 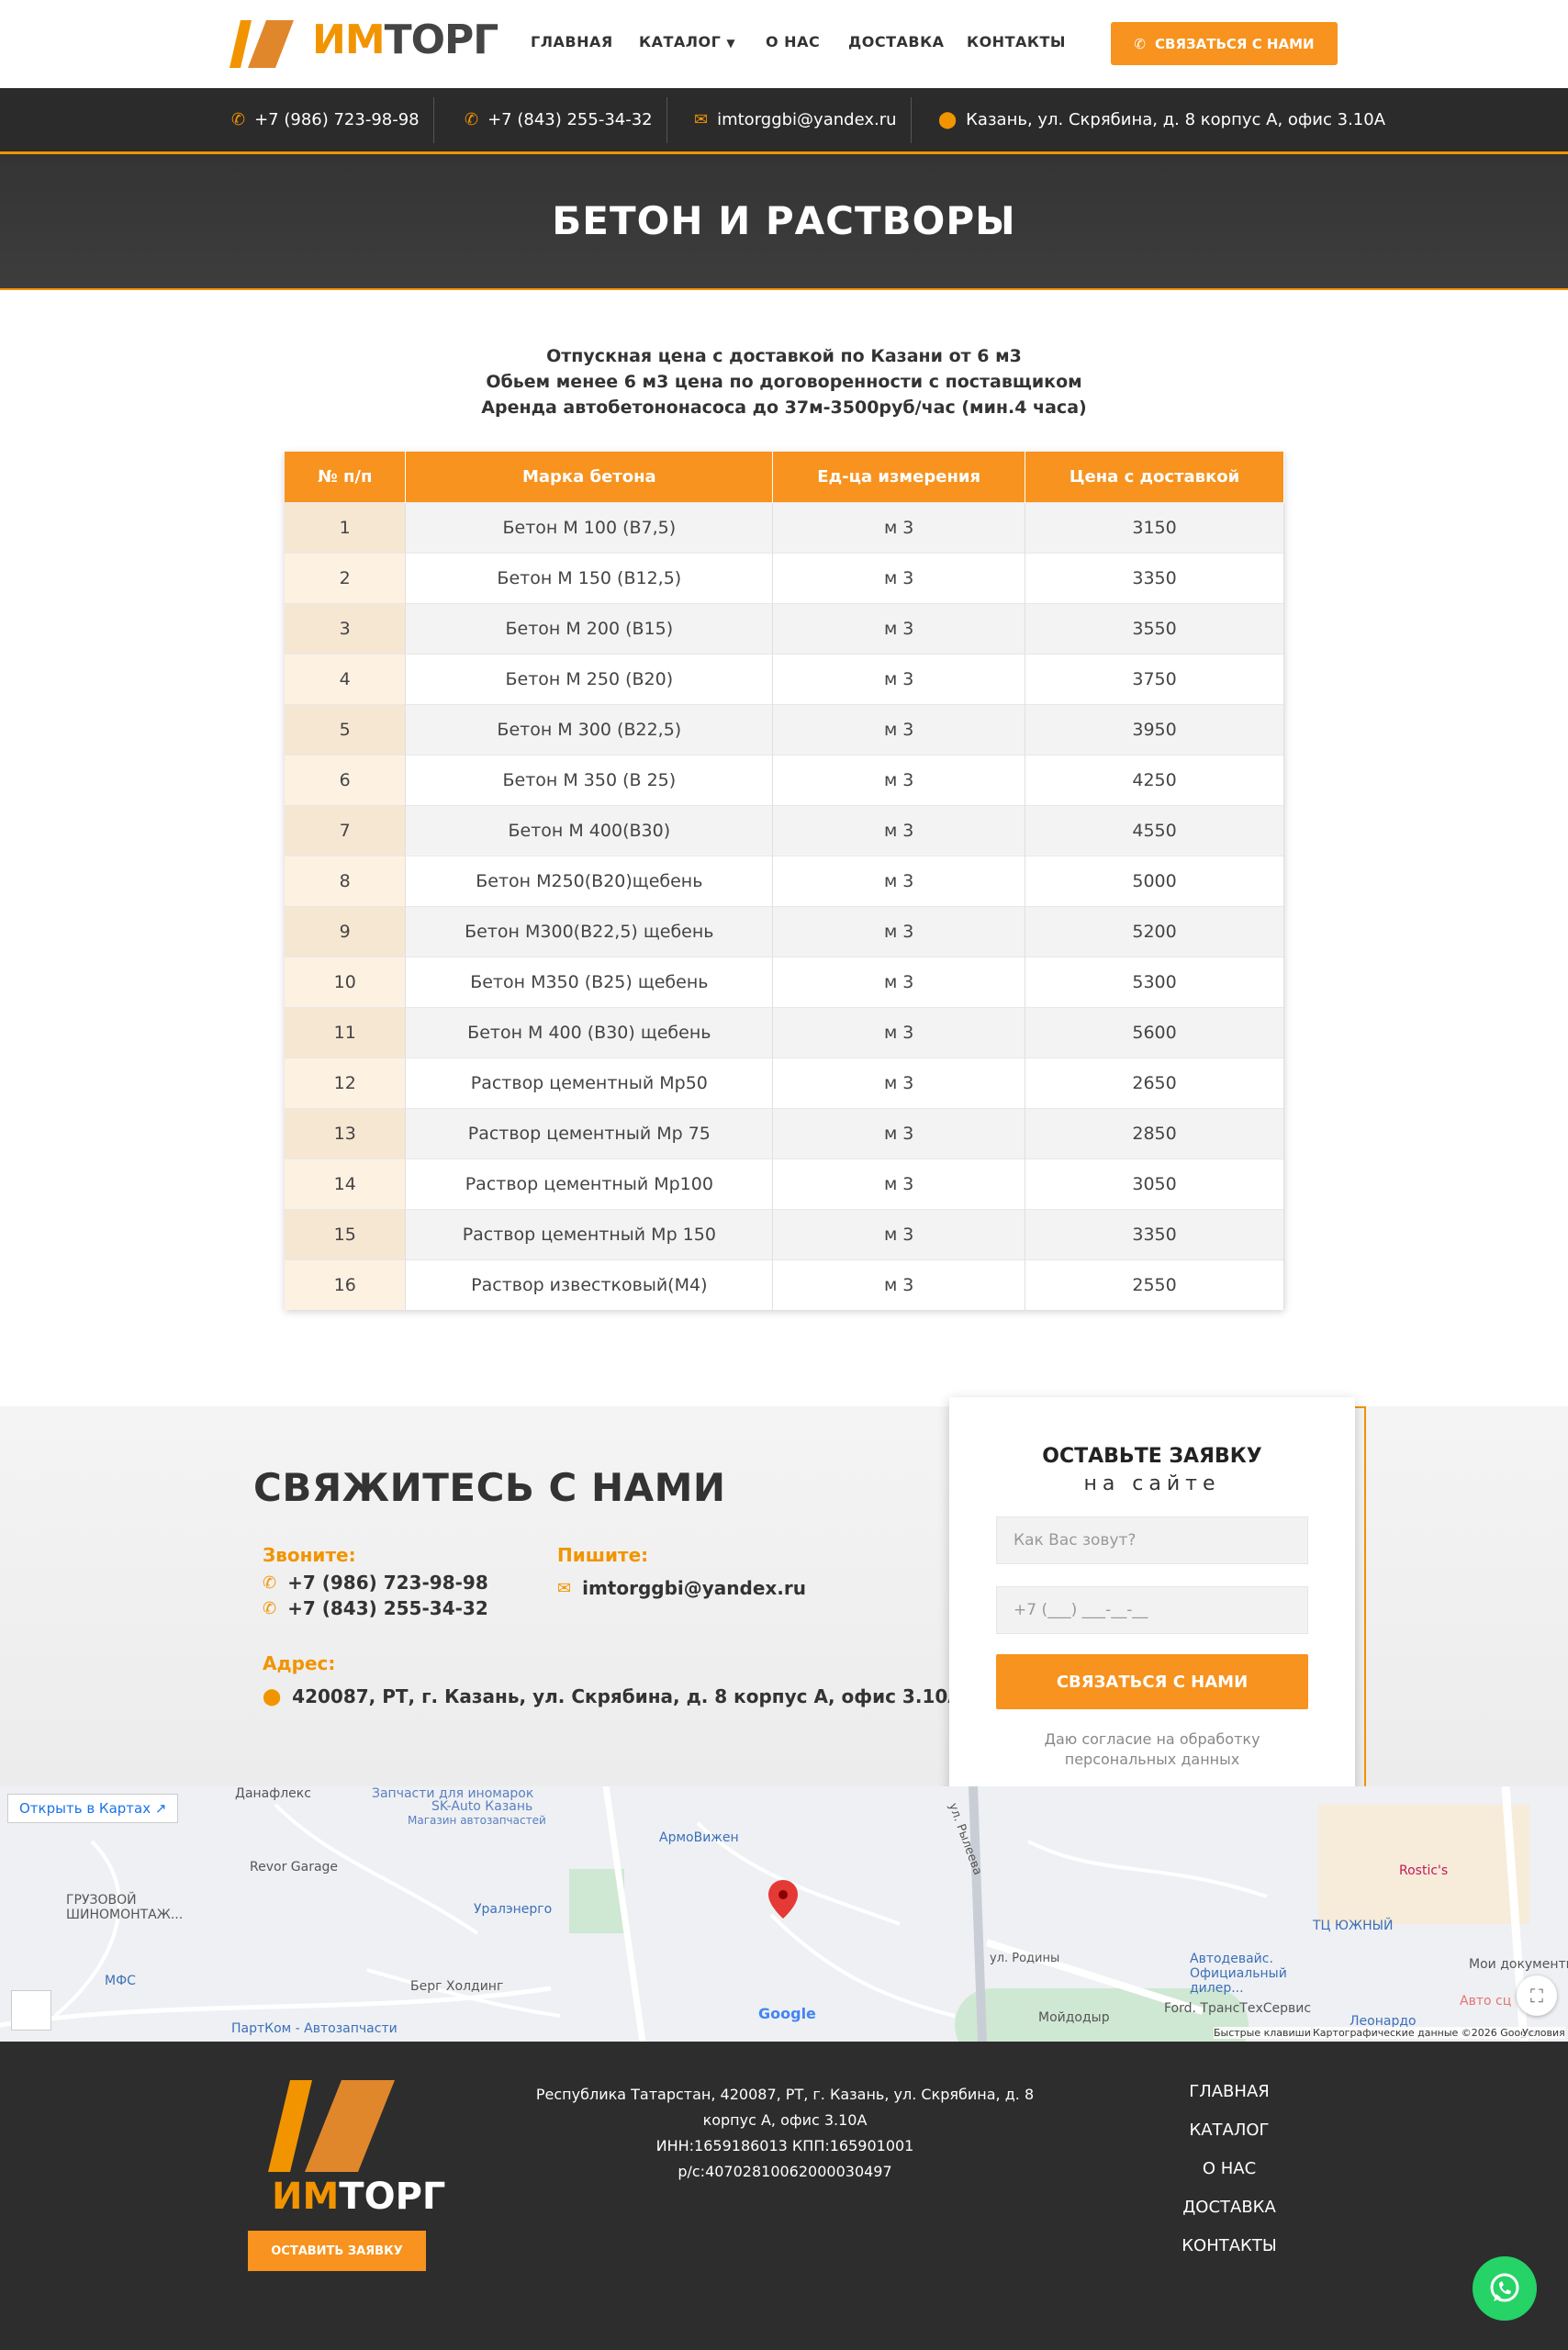 I want to click on table-cell: Бетон М 300 (В22,5), so click(x=589, y=729).